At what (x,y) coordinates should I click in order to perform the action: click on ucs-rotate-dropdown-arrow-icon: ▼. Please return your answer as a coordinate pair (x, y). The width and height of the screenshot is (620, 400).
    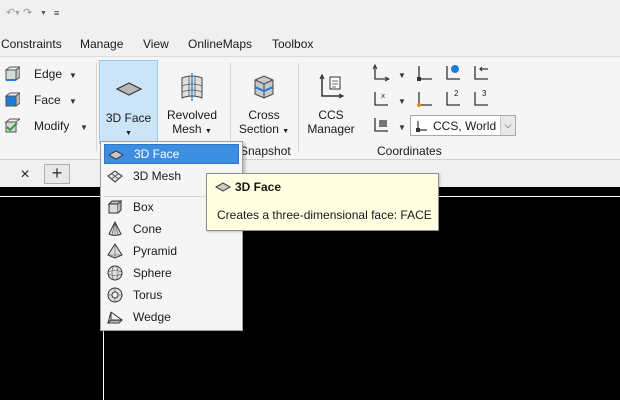
    Looking at the image, I should click on (402, 101).